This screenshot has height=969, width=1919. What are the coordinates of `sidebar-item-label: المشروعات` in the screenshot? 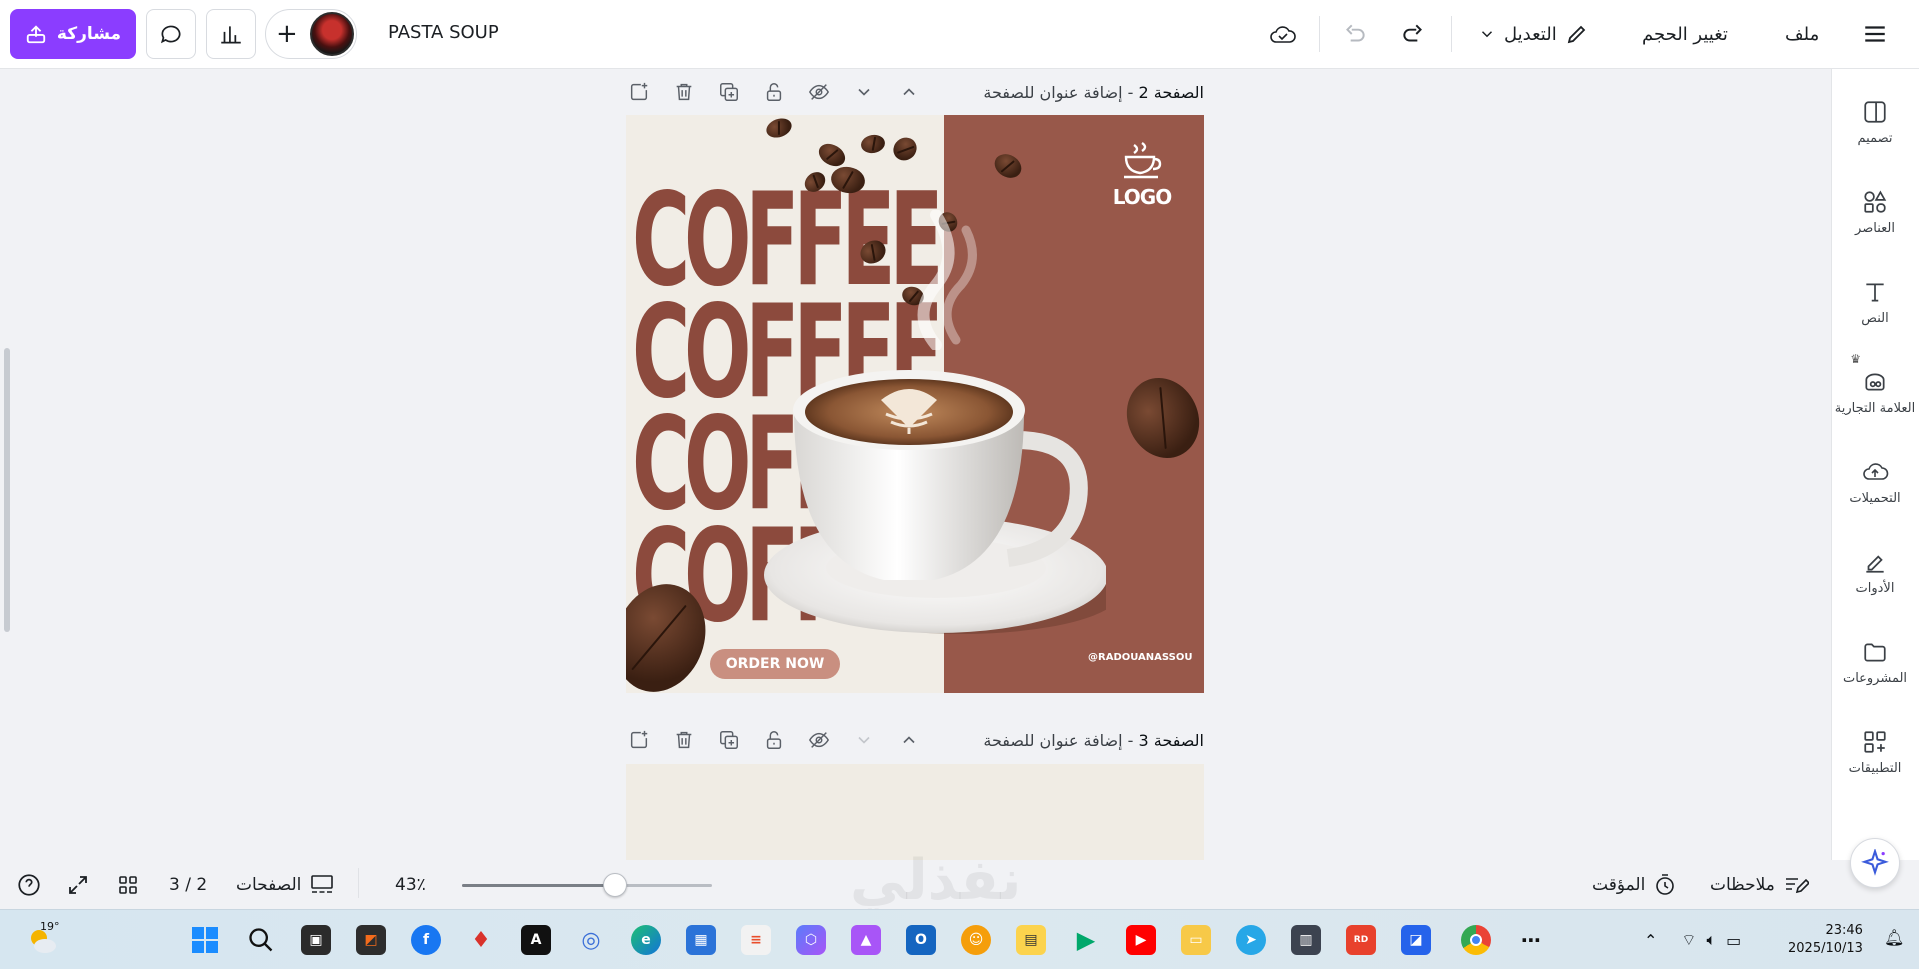 It's located at (1875, 678).